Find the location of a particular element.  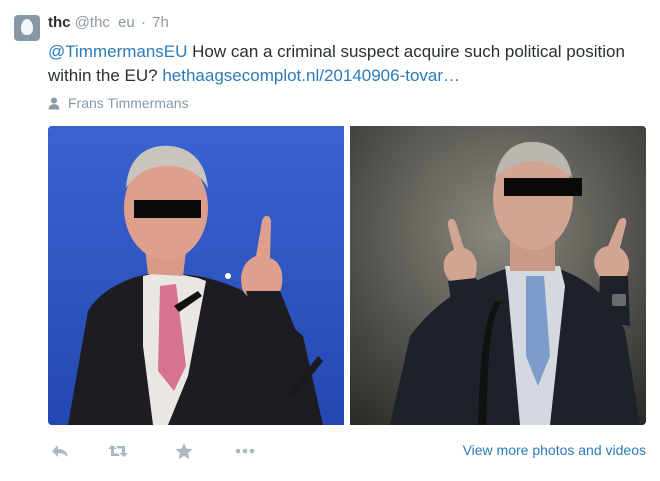

user-name: thc is located at coordinates (59, 22).